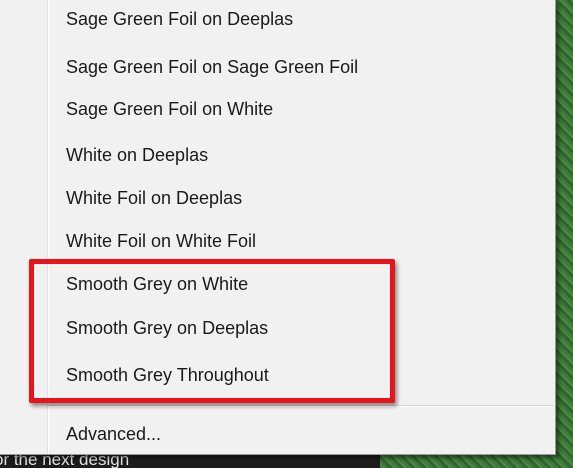  I want to click on menu-item-sage-green-foil-on-sage-green-foil: Sage Green Foil on Sage Green Foil, so click(212, 67).